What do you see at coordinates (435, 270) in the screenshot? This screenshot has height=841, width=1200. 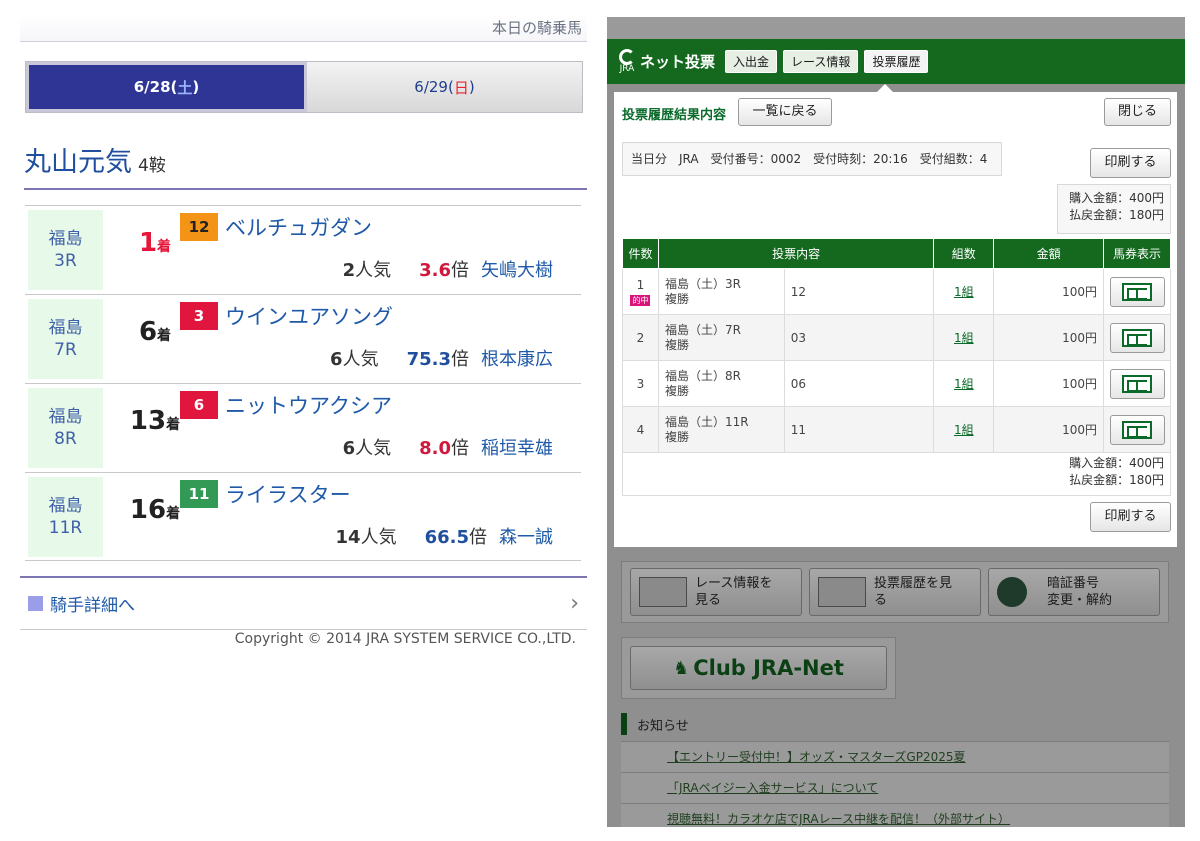 I see `odds: 3.6` at bounding box center [435, 270].